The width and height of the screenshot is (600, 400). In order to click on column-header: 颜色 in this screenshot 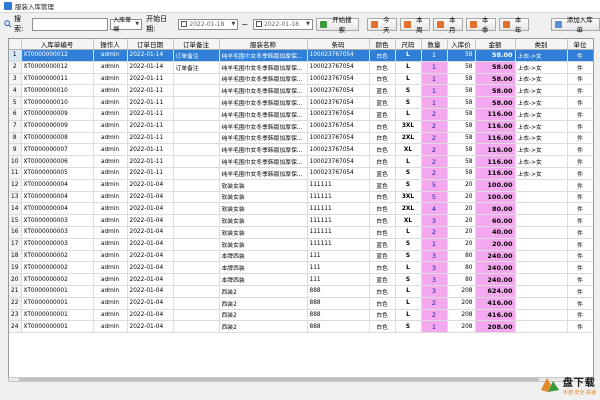, I will do `click(382, 44)`.